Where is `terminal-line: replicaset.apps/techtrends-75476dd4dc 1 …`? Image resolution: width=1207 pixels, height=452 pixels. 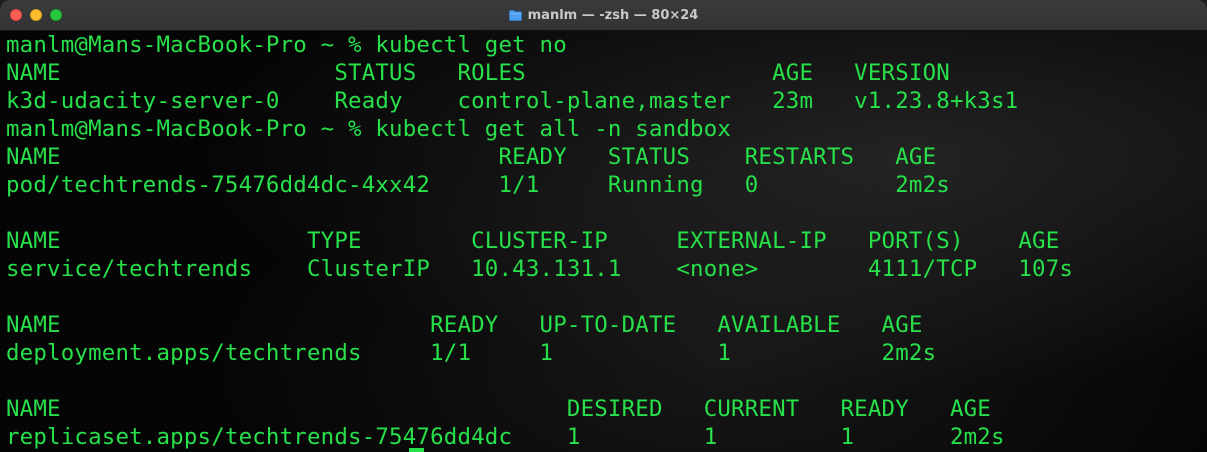
terminal-line: replicaset.apps/techtrends-75476dd4dc 1 … is located at coordinates (505, 437).